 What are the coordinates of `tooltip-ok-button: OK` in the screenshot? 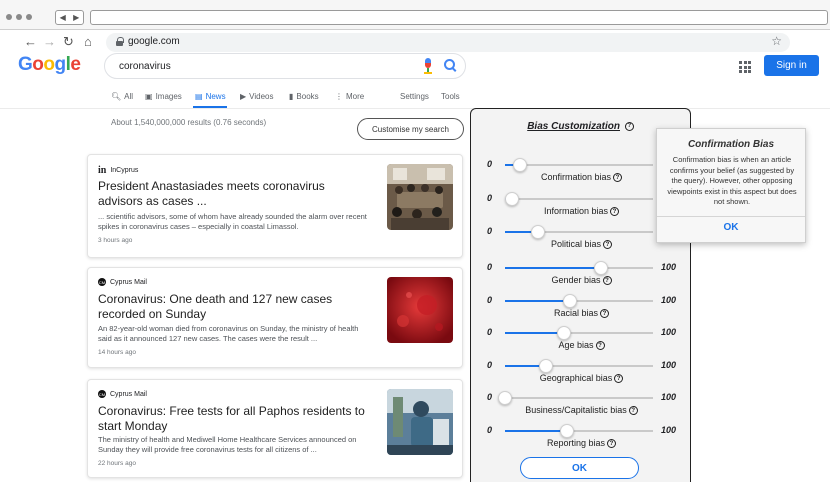 It's located at (731, 227).